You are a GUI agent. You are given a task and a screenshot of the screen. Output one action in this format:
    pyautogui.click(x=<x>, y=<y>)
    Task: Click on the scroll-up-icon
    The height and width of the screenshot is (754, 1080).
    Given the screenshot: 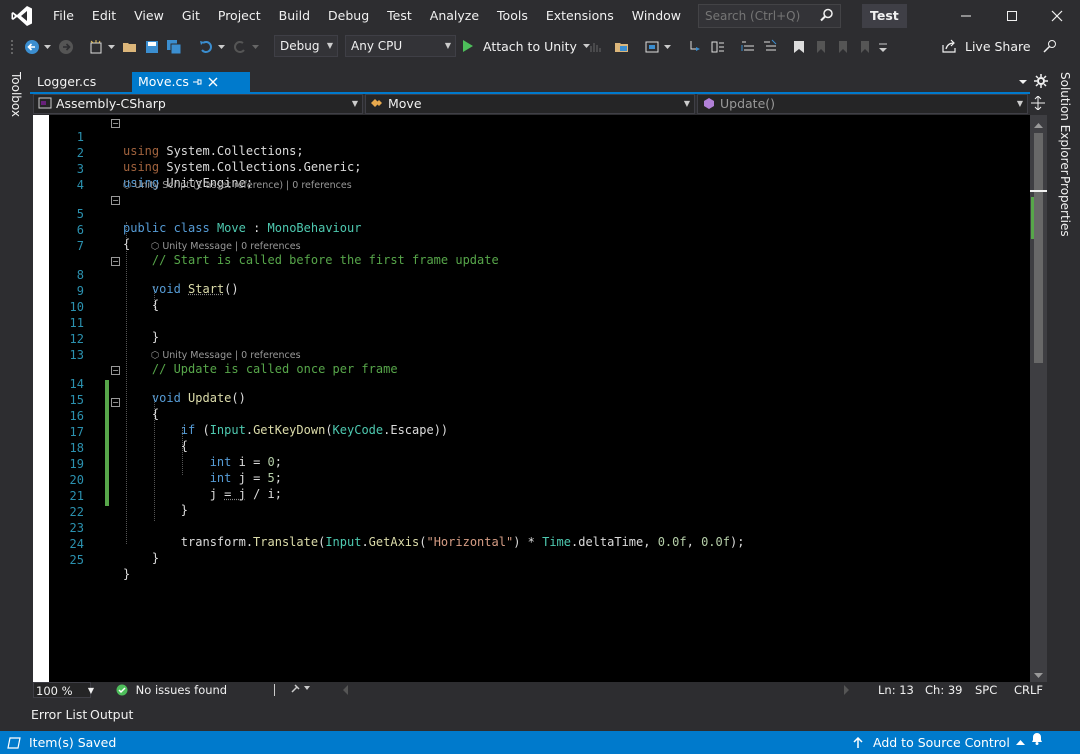 What is the action you would take?
    pyautogui.click(x=1038, y=125)
    